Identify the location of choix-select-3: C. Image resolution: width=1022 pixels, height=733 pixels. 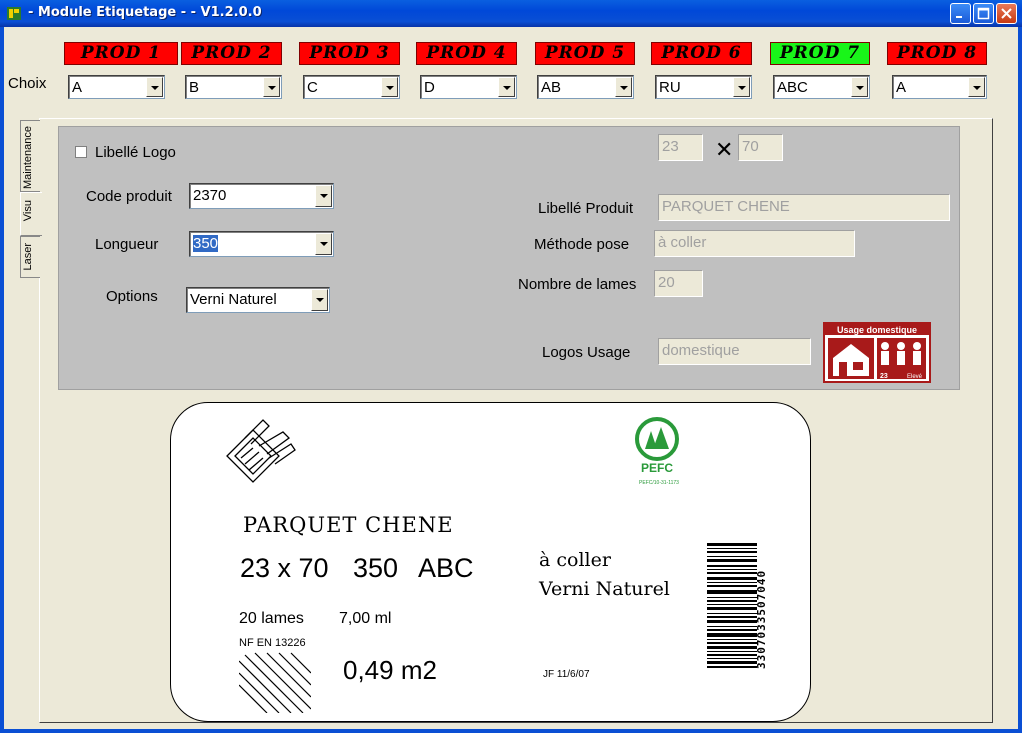
(351, 87).